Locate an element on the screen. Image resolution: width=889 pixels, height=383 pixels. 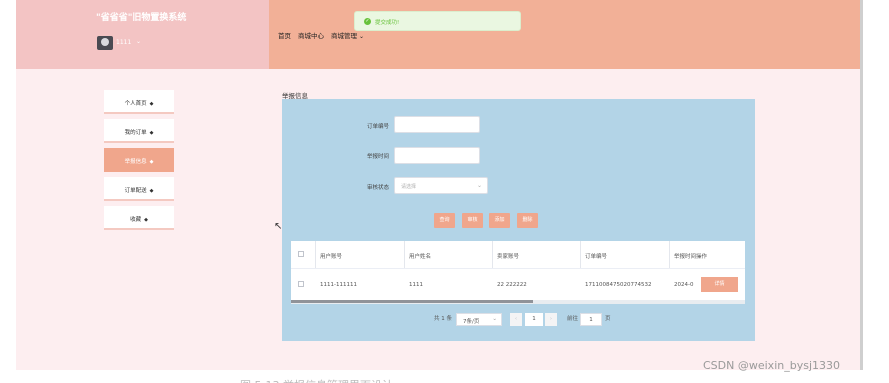
sidebar-item-label: 我的订单 is located at coordinates (135, 133).